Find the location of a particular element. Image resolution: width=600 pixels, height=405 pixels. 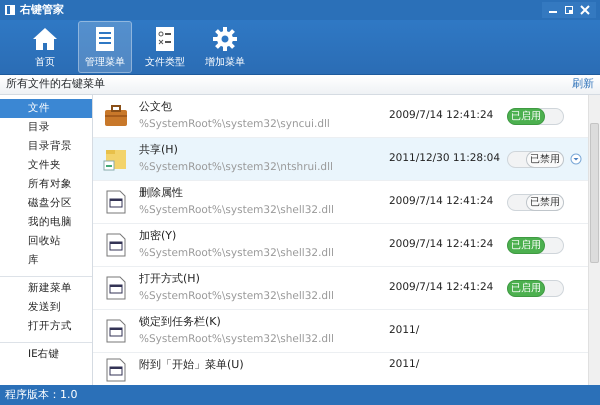

window-title: 右键管家 is located at coordinates (42, 10).